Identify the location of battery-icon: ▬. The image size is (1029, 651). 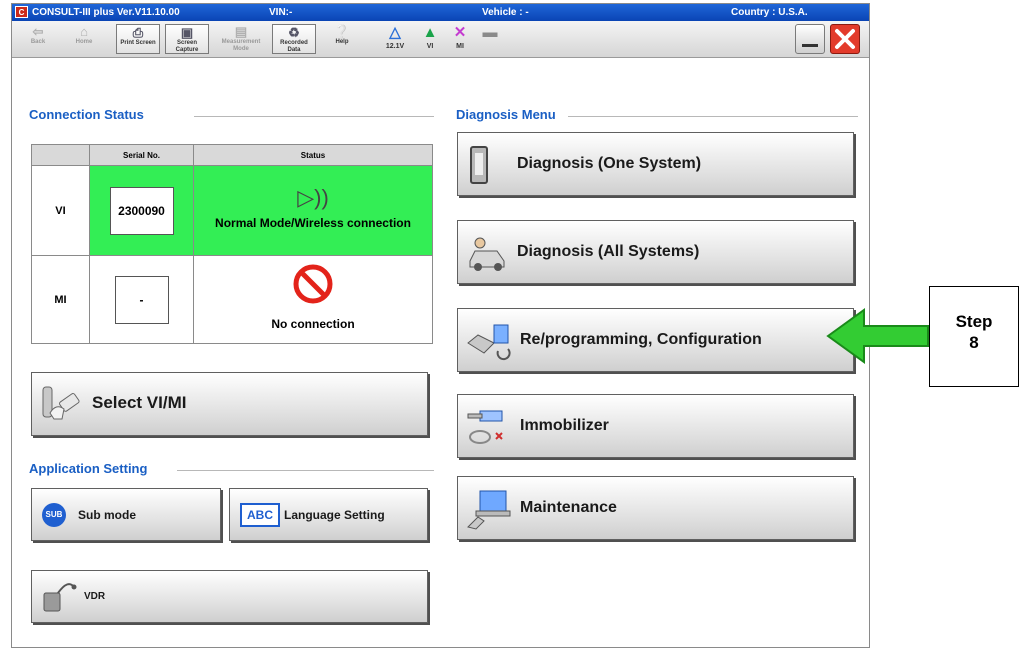
(490, 32).